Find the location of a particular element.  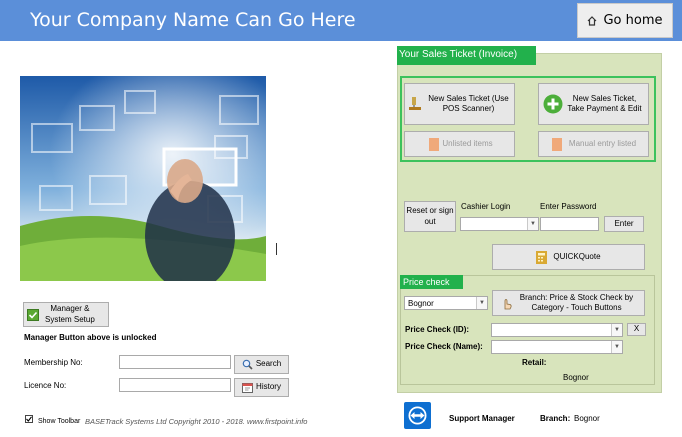

show-toolbar-checkbox is located at coordinates (29, 419).